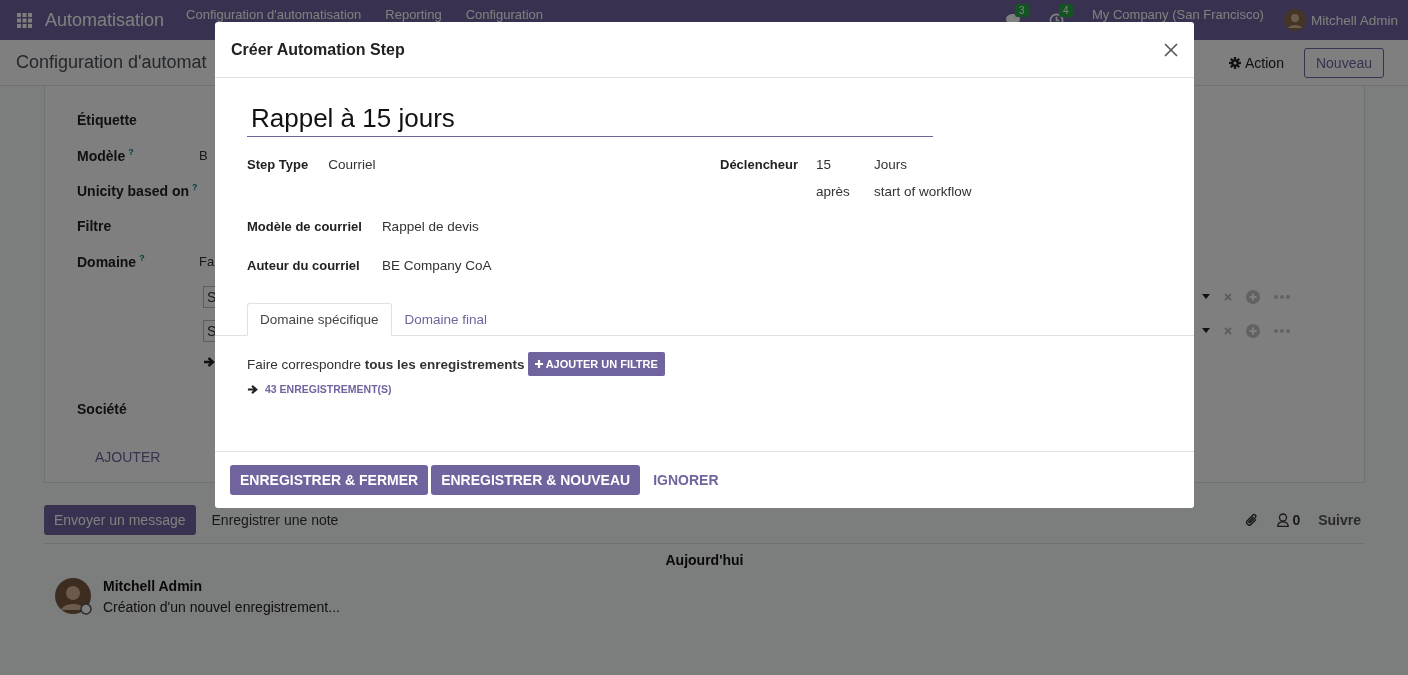  I want to click on message-author: Mitchell Admin, so click(153, 586).